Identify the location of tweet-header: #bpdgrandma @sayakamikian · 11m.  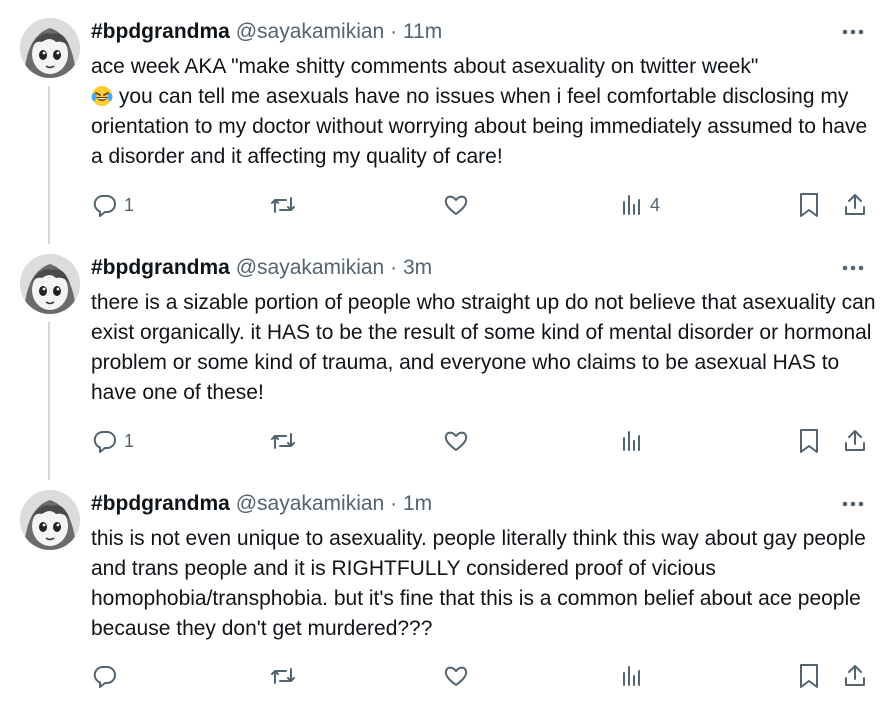
(266, 32).